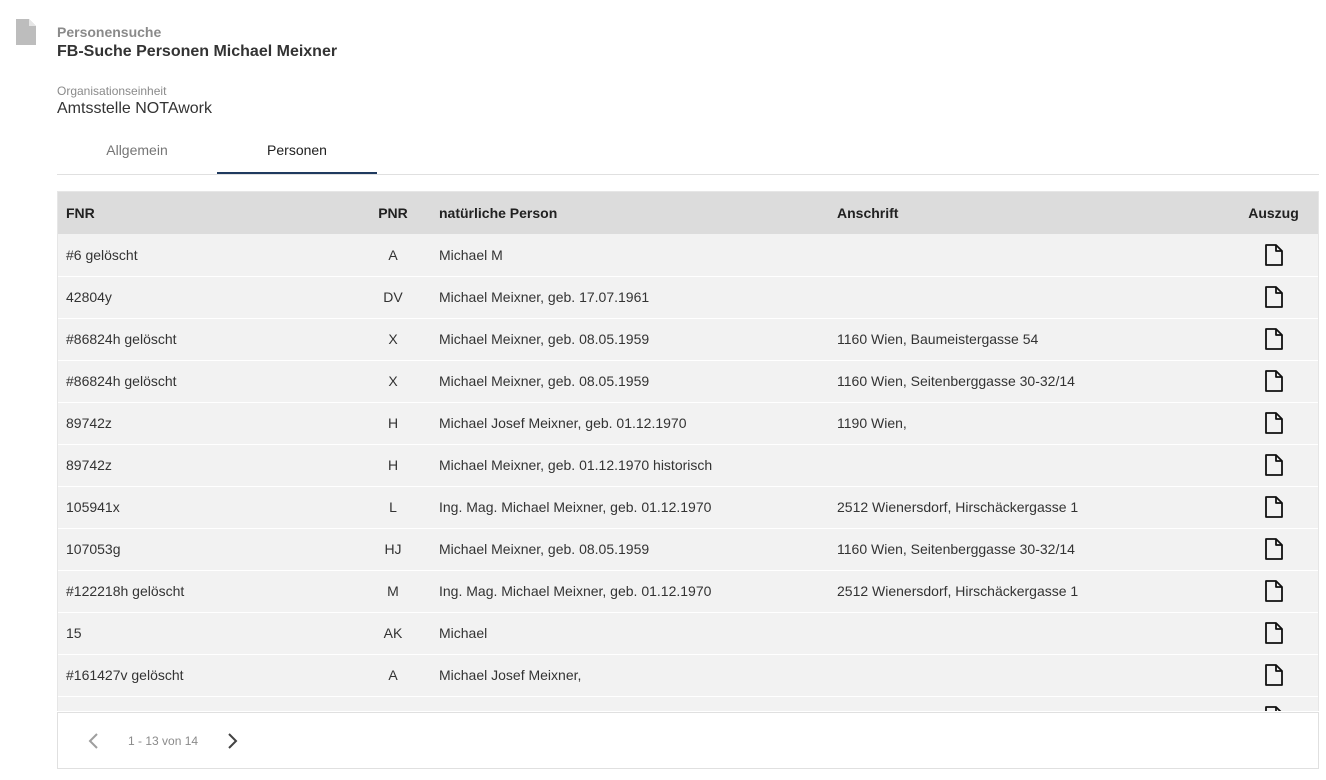 The height and width of the screenshot is (780, 1326). I want to click on chevron-left-icon, so click(94, 741).